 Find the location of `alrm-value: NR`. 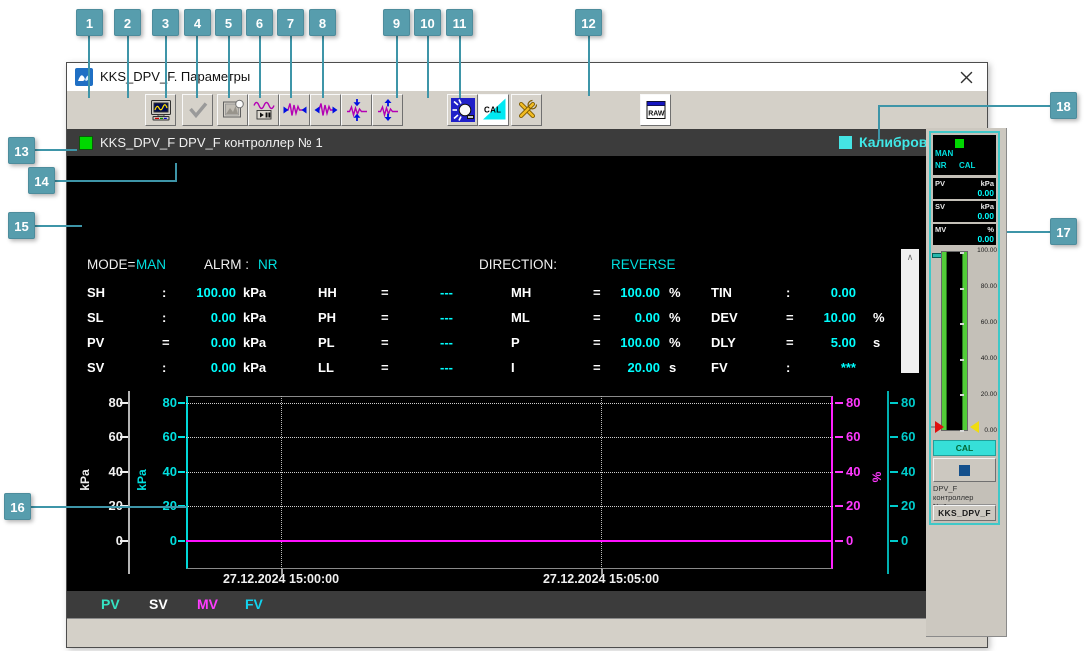

alrm-value: NR is located at coordinates (268, 264).